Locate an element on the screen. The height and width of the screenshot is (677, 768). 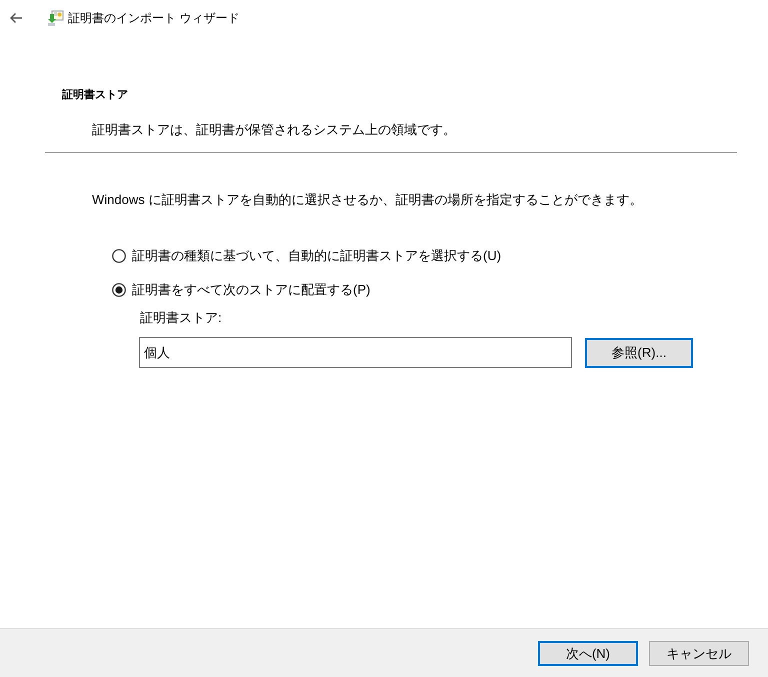
radio-selected-icon is located at coordinates (119, 290).